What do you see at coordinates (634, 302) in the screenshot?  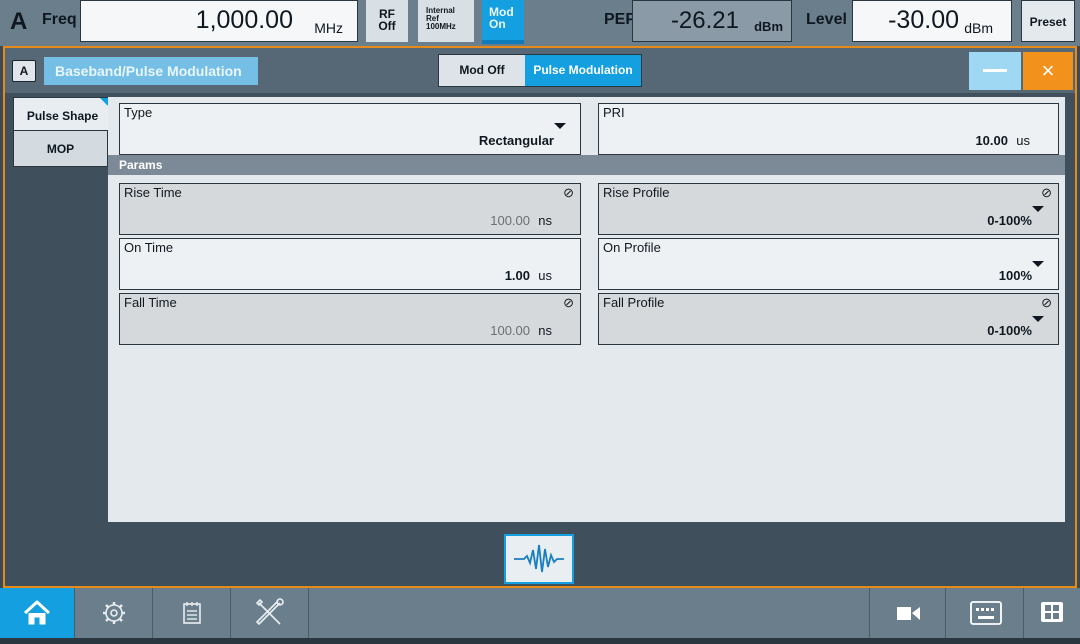 I see `fall-profile-label: Fall Profile` at bounding box center [634, 302].